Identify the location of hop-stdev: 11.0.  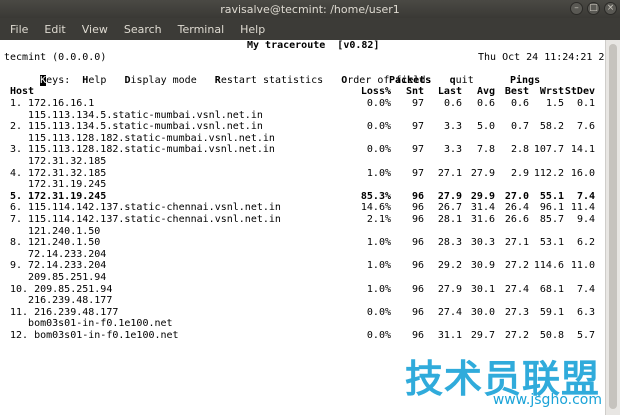
(582, 266).